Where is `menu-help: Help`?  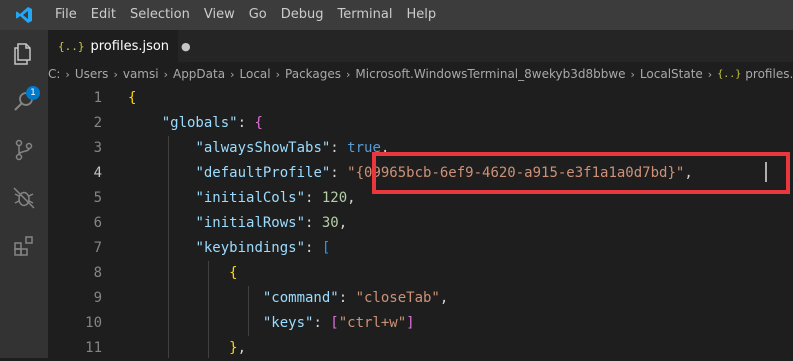
menu-help: Help is located at coordinates (421, 15).